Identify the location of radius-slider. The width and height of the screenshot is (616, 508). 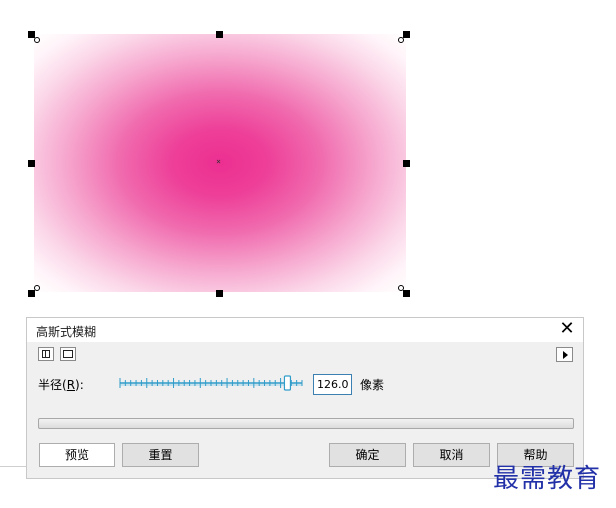
(211, 383).